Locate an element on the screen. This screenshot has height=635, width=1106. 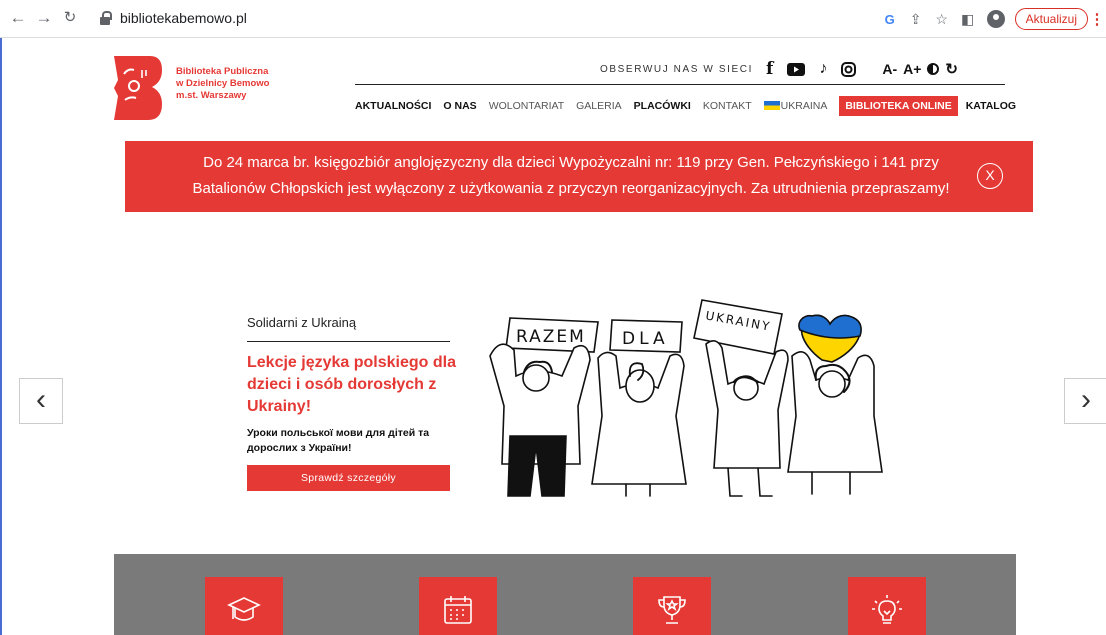
reset-icon: ↻ is located at coordinates (951, 69).